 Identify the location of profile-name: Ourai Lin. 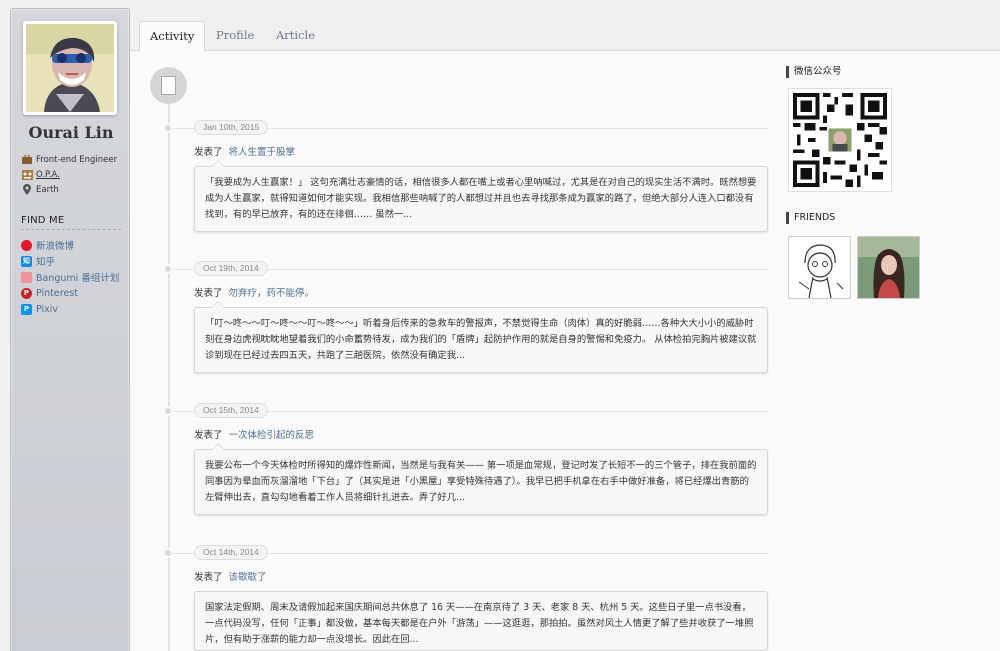
(71, 132).